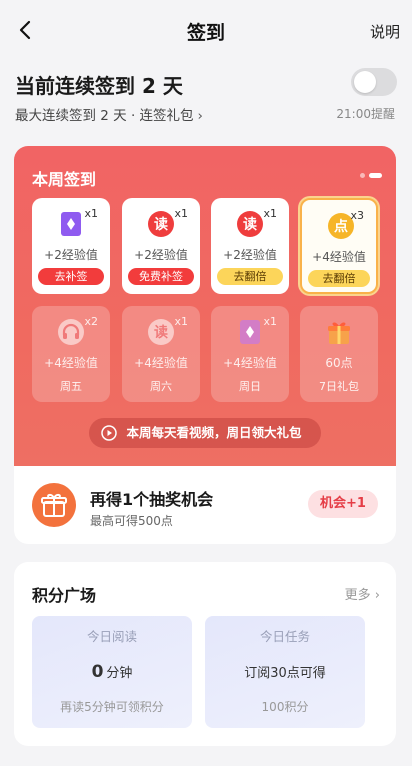  What do you see at coordinates (357, 595) in the screenshot?
I see `more-label: 更多` at bounding box center [357, 595].